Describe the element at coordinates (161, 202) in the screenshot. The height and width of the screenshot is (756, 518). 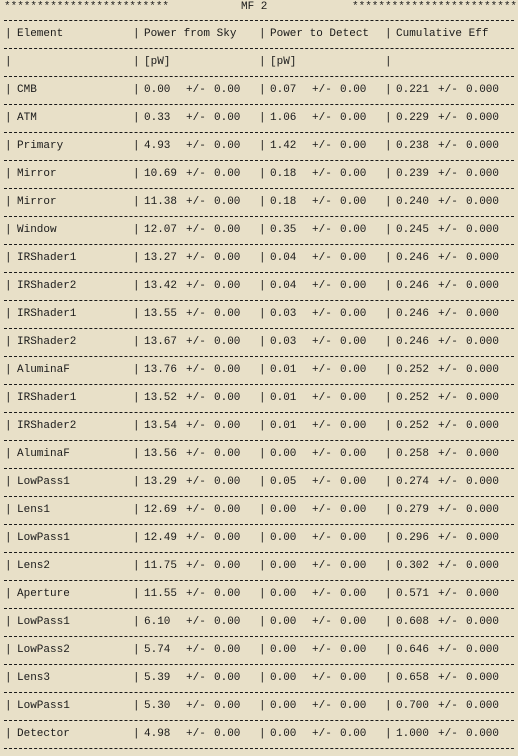
I see `cell-power-from-sky: 11.38` at that location.